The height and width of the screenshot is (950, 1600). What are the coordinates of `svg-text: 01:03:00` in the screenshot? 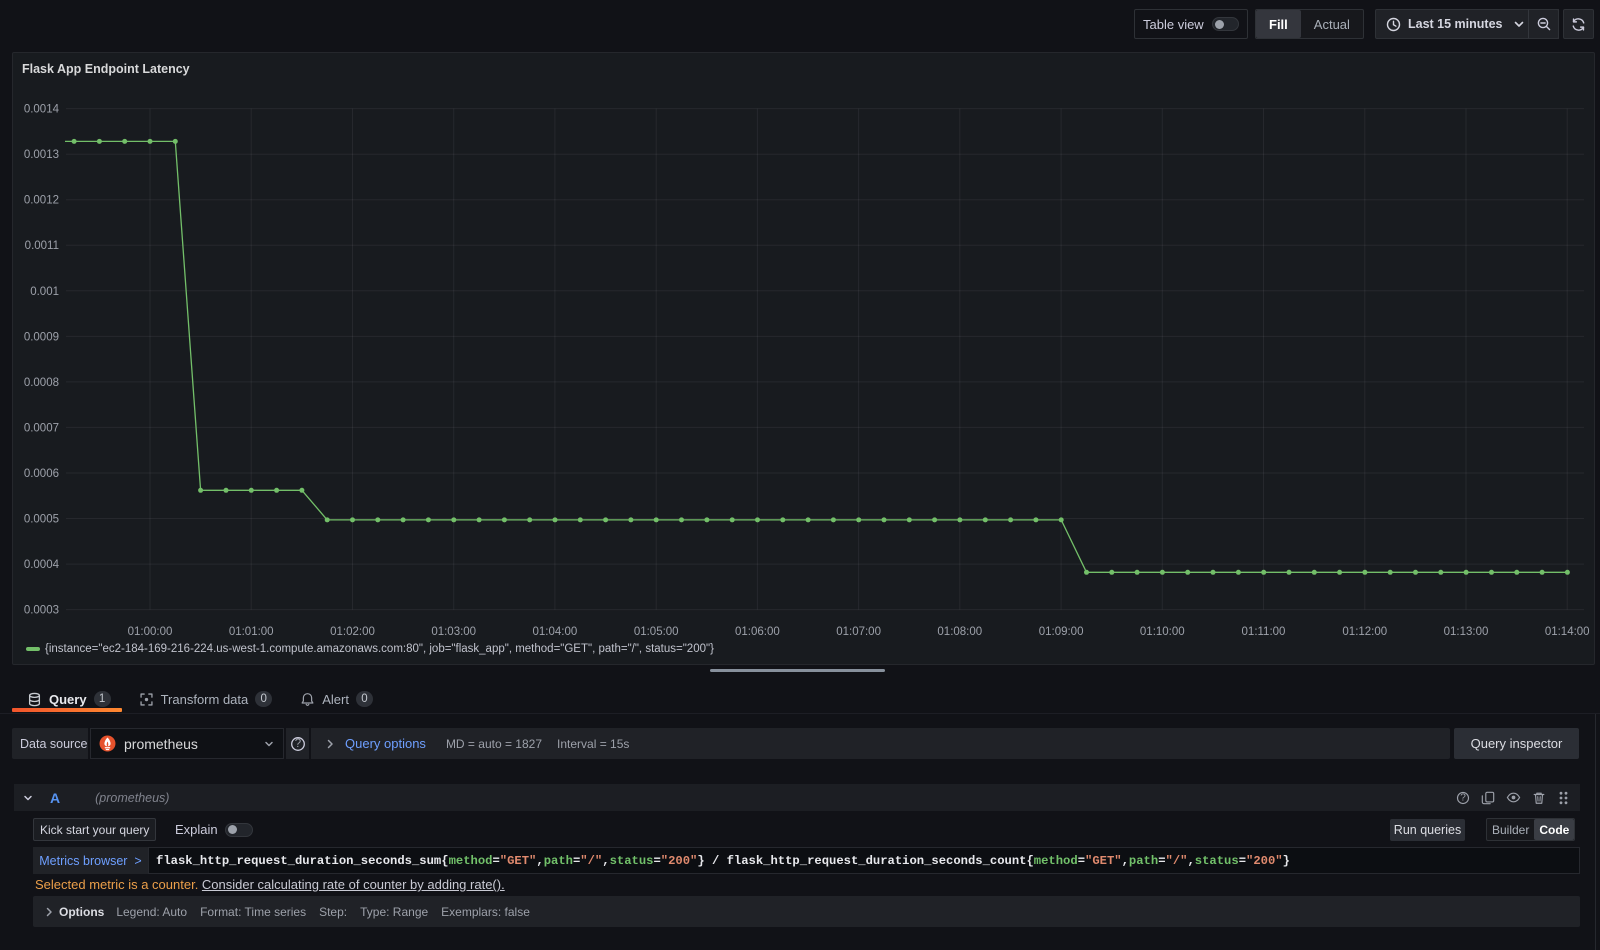 It's located at (453, 632).